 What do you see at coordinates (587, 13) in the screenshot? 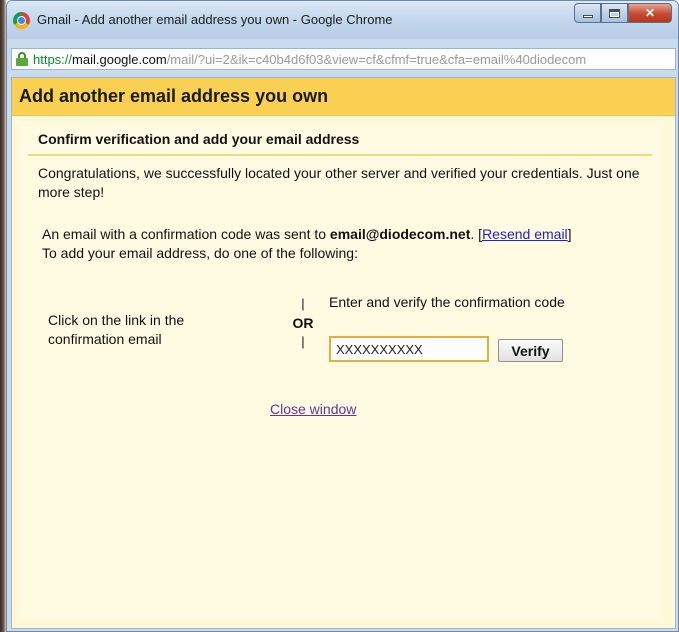
I see `minimize-button` at bounding box center [587, 13].